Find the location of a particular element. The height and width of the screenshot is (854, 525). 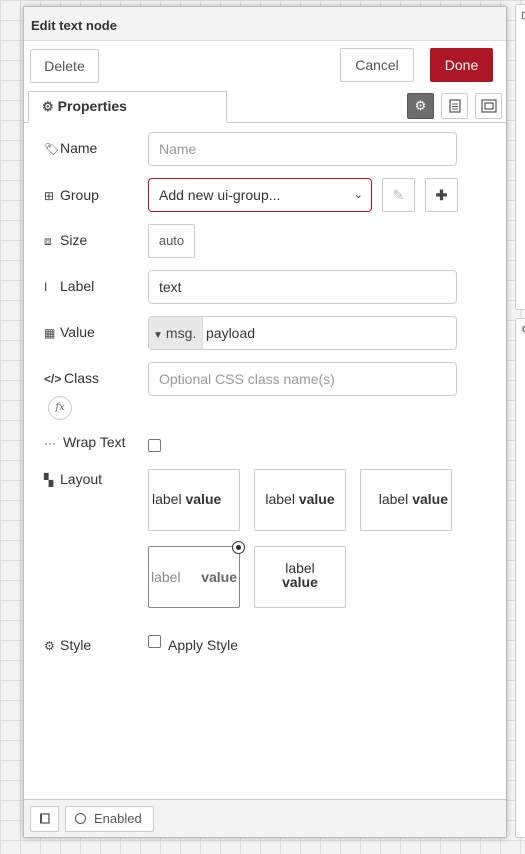

wrap-text-row-label: ··· Wrap Text is located at coordinates (85, 442).